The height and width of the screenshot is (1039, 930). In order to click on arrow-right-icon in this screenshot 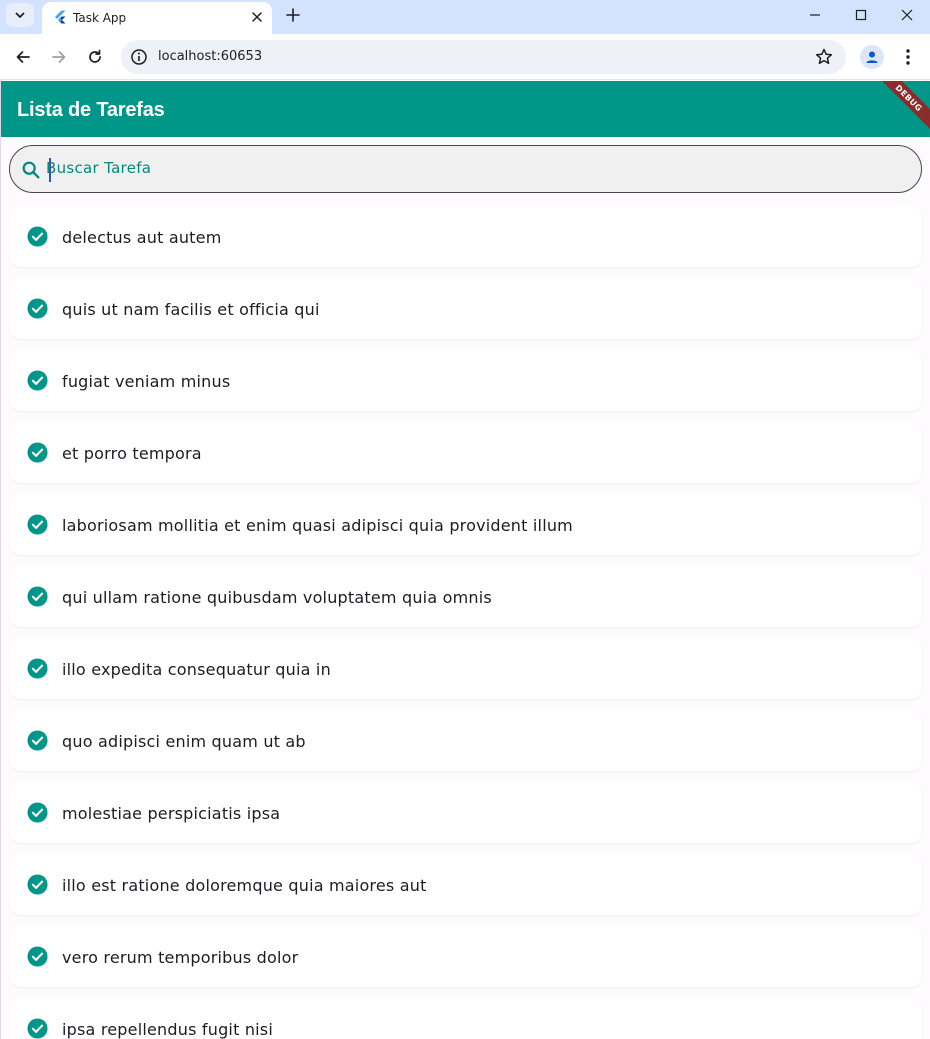, I will do `click(59, 57)`.